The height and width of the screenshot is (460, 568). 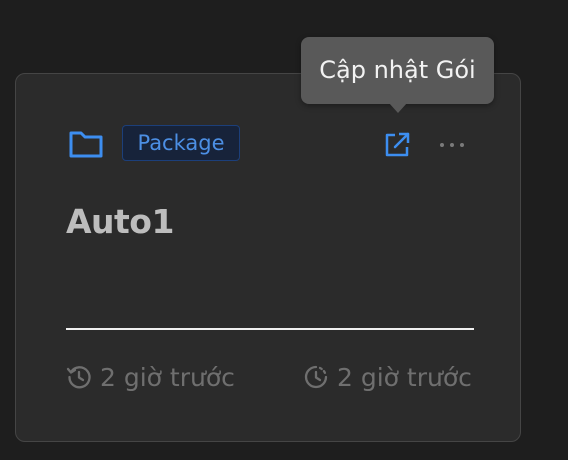 What do you see at coordinates (316, 377) in the screenshot?
I see `clock-icon` at bounding box center [316, 377].